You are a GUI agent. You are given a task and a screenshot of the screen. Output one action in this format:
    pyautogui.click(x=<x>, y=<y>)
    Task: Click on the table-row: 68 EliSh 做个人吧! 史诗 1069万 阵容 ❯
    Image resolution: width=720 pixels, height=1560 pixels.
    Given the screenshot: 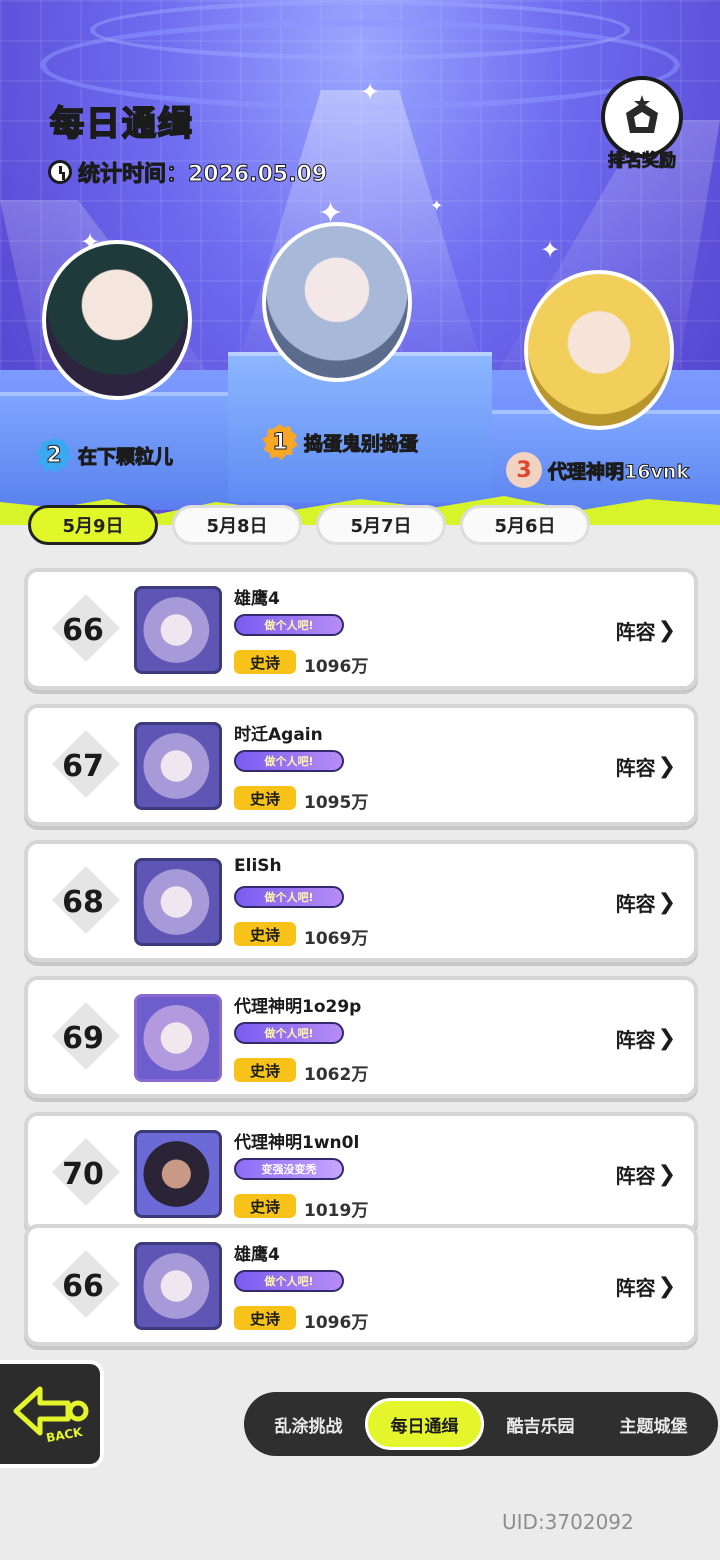 What is the action you would take?
    pyautogui.click(x=361, y=901)
    